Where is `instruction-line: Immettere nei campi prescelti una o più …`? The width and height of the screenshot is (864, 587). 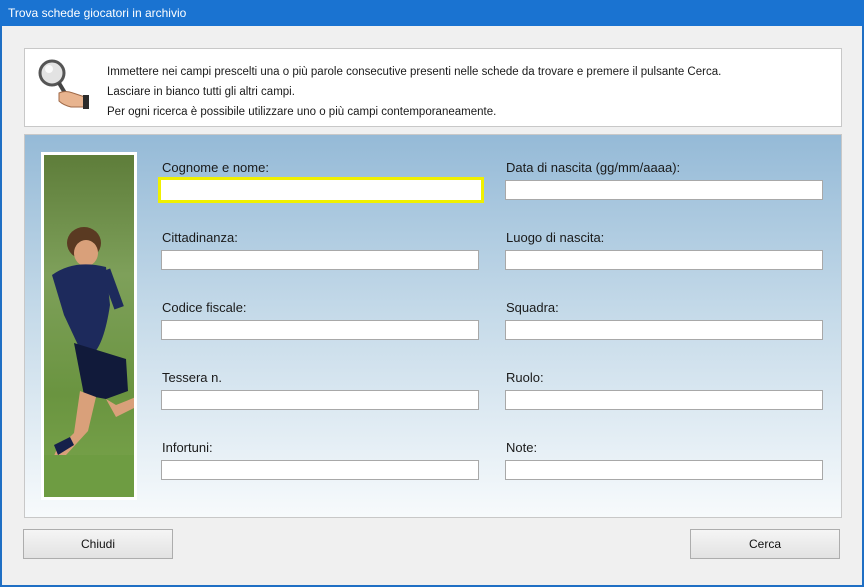
instruction-line: Immettere nei campi prescelti una o più … is located at coordinates (414, 72).